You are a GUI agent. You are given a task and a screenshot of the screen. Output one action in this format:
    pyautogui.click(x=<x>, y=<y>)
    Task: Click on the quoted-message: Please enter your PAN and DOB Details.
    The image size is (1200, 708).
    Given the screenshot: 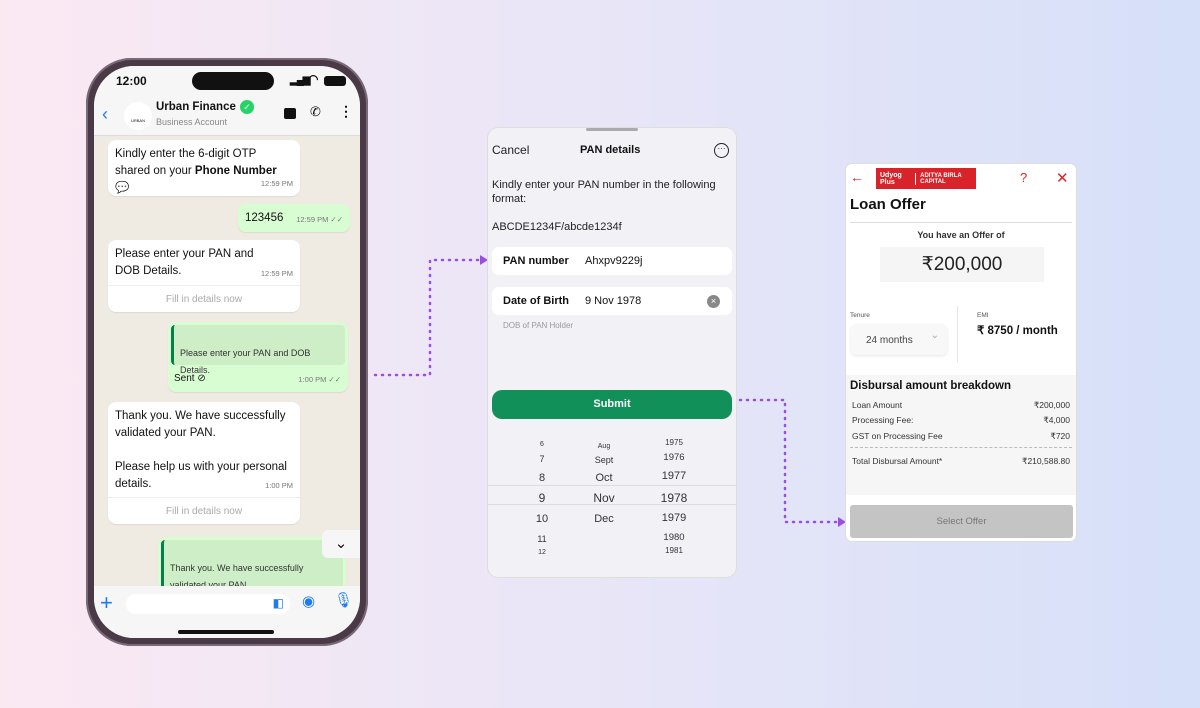 What is the action you would take?
    pyautogui.click(x=258, y=350)
    